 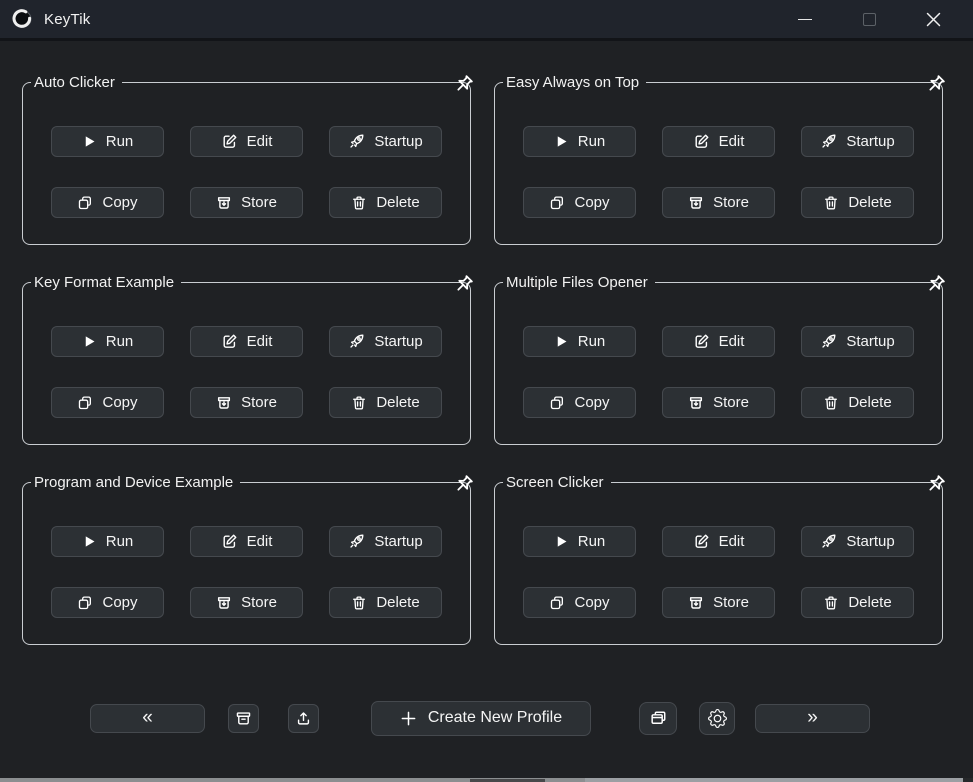 I want to click on maximize-button, so click(x=869, y=19).